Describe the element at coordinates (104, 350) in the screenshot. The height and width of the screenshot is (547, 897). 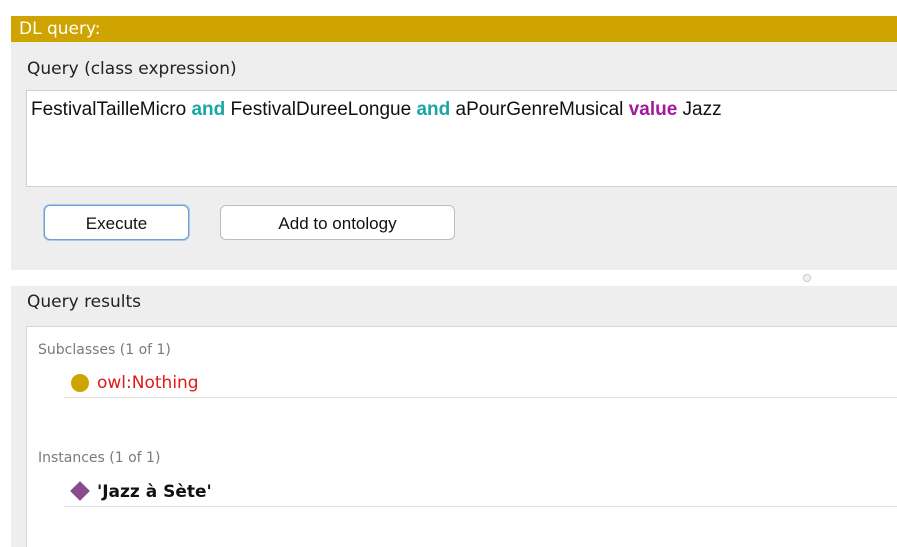
I see `subclasses-header: Subclasses (1 of 1)` at that location.